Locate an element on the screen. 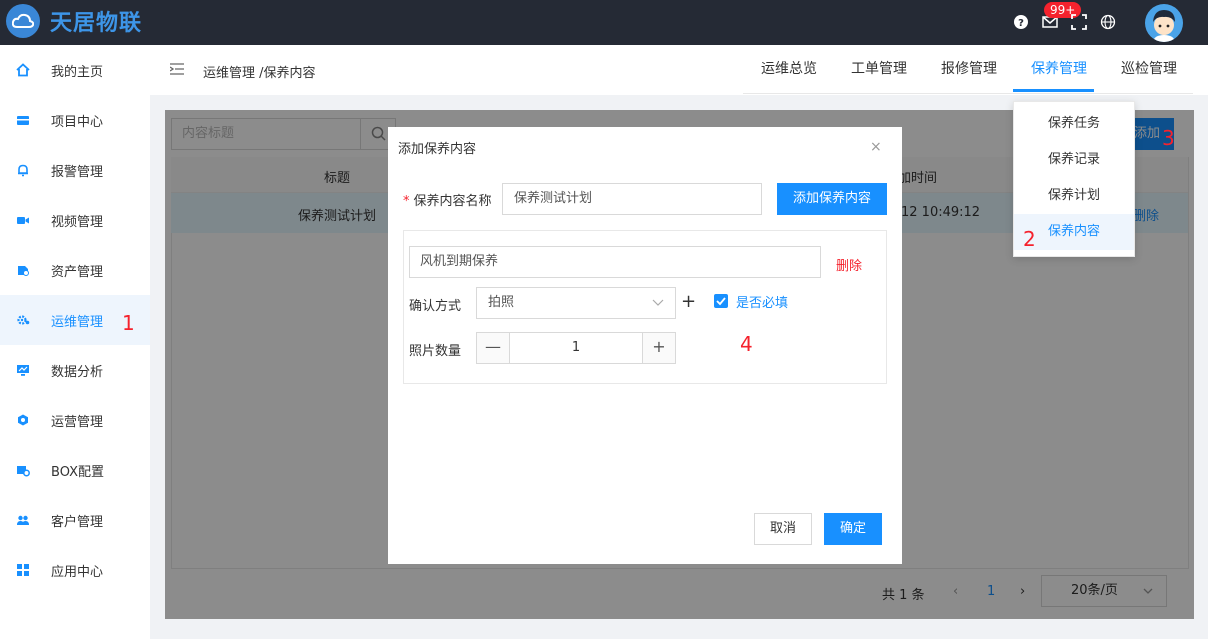  tab-overview: 运维总览 is located at coordinates (789, 68).